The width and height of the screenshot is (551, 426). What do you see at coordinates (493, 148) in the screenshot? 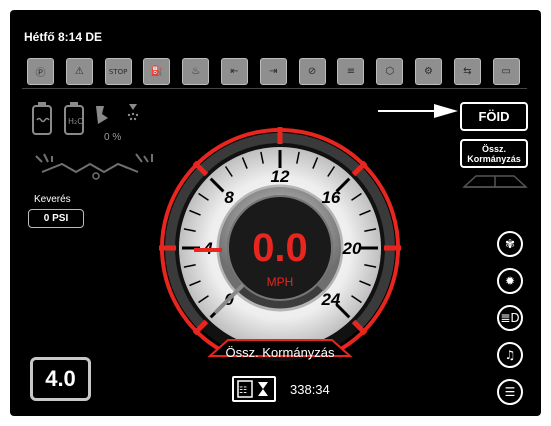
I see `all-steering-line1: Össz.` at bounding box center [493, 148].